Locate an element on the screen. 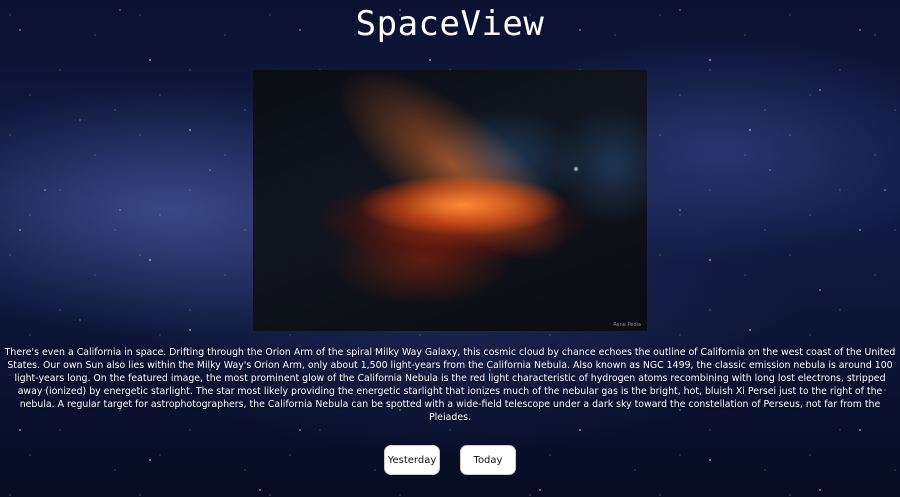 The image size is (900, 497). yesterday-button: Yesterday is located at coordinates (412, 460).